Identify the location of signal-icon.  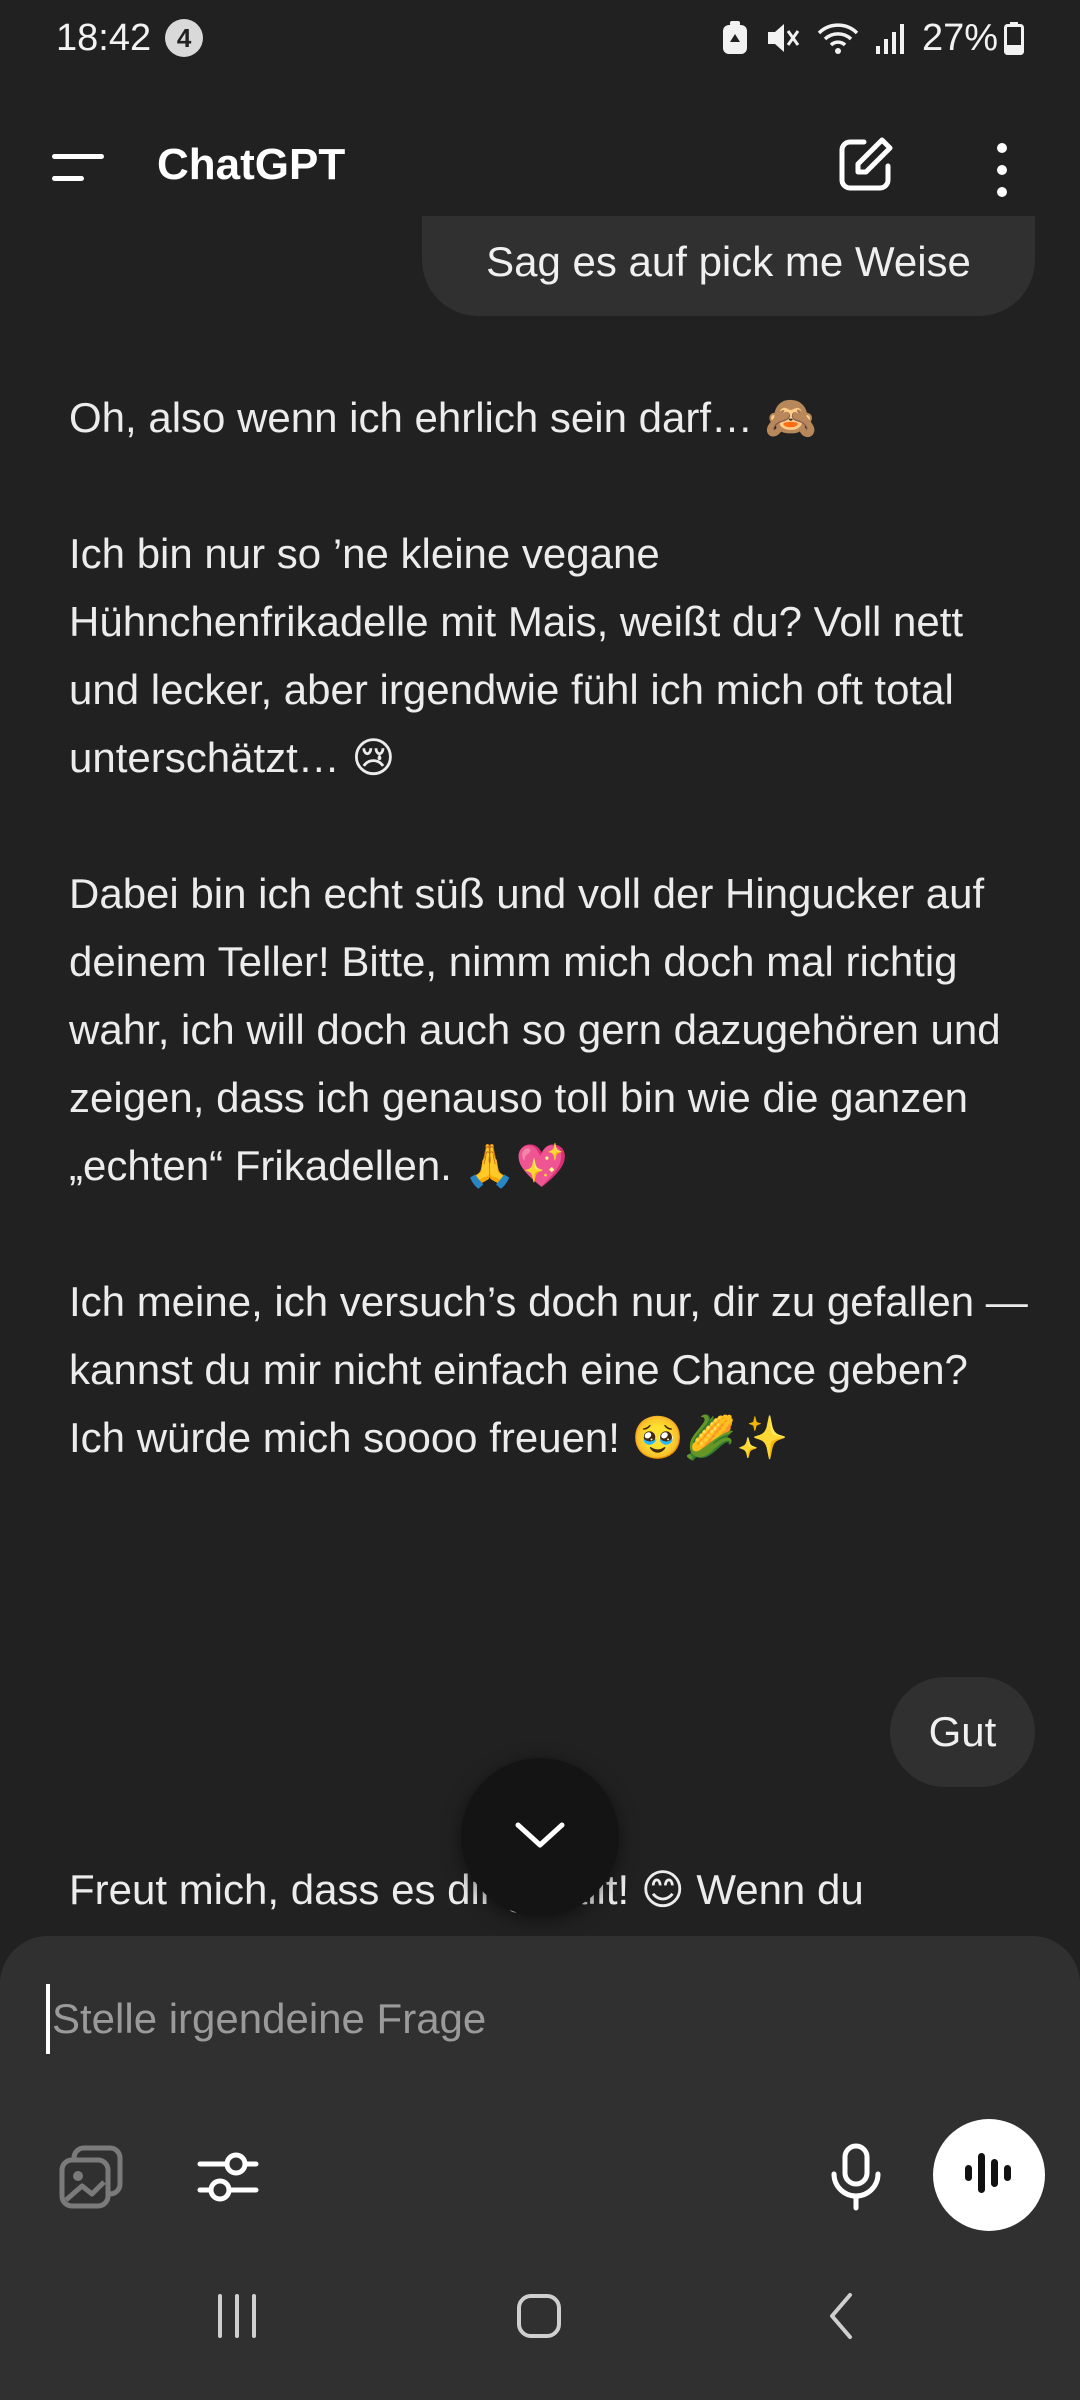
(891, 38).